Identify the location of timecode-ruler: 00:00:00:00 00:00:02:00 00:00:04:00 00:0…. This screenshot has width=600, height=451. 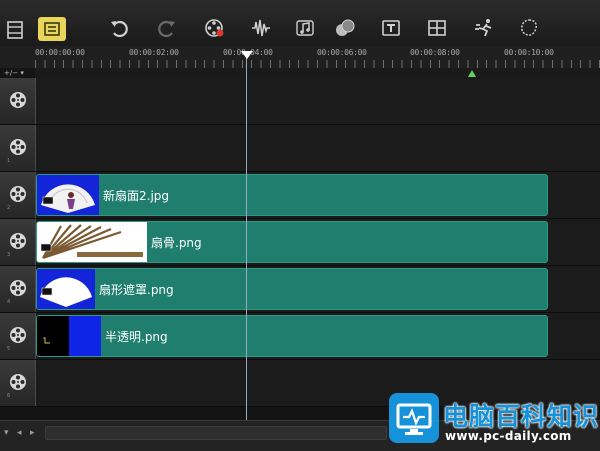
(300, 57).